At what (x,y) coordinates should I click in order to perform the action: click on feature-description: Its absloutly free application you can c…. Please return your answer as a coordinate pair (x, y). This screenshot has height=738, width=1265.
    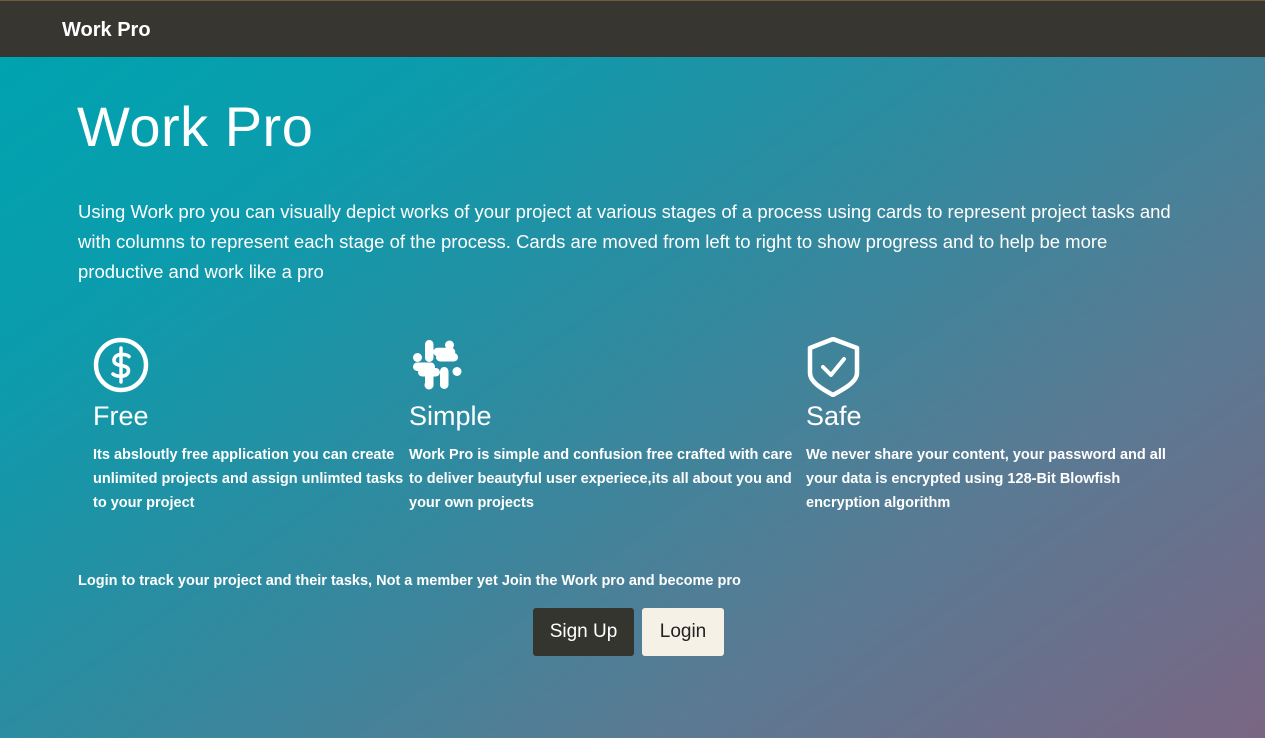
    Looking at the image, I should click on (248, 479).